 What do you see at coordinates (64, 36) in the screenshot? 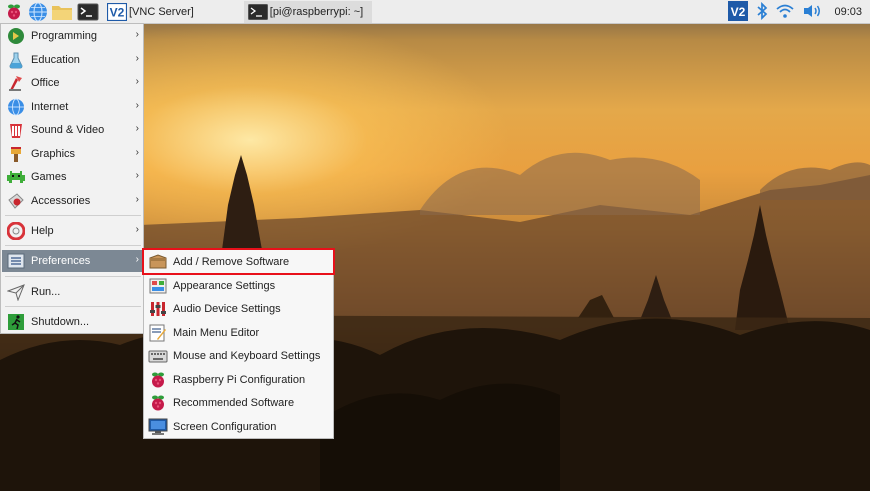
I see `menu-item-label: Programming` at bounding box center [64, 36].